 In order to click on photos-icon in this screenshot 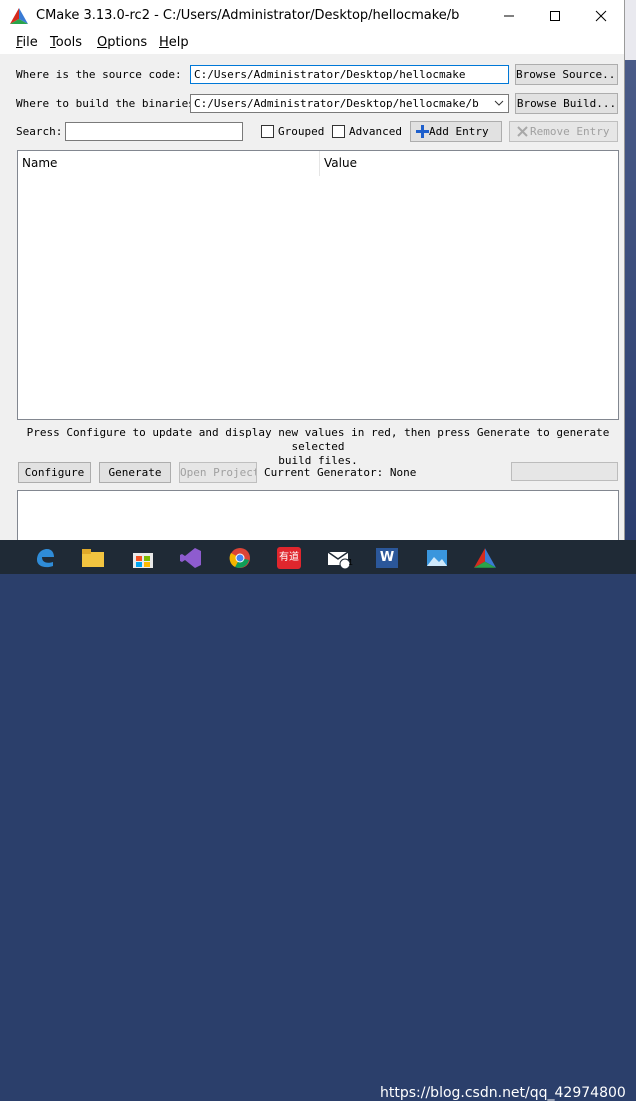, I will do `click(437, 558)`.